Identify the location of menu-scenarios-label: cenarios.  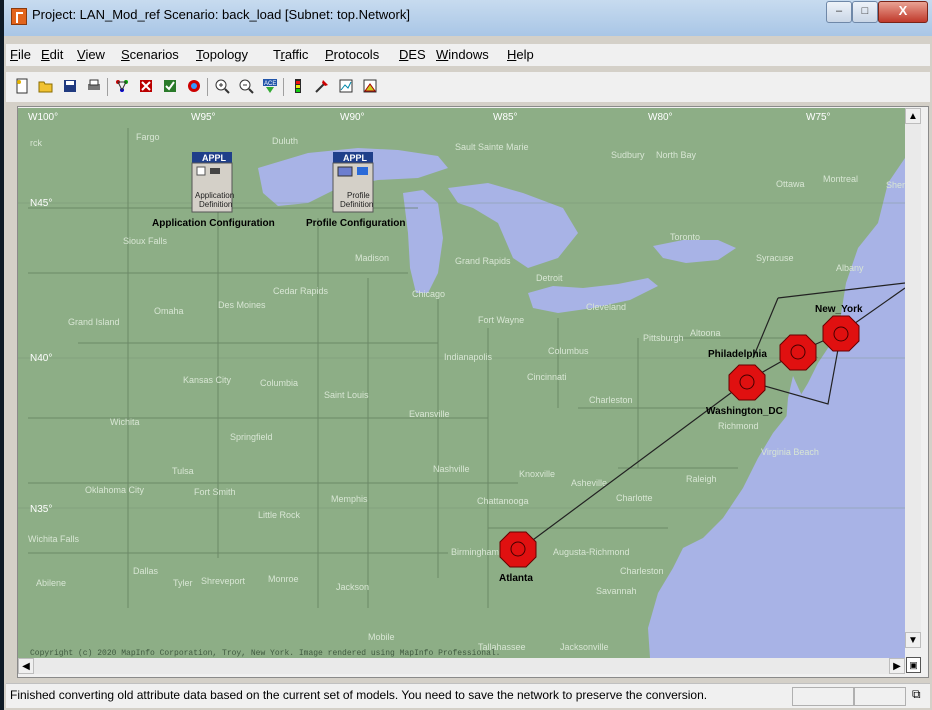
(154, 54).